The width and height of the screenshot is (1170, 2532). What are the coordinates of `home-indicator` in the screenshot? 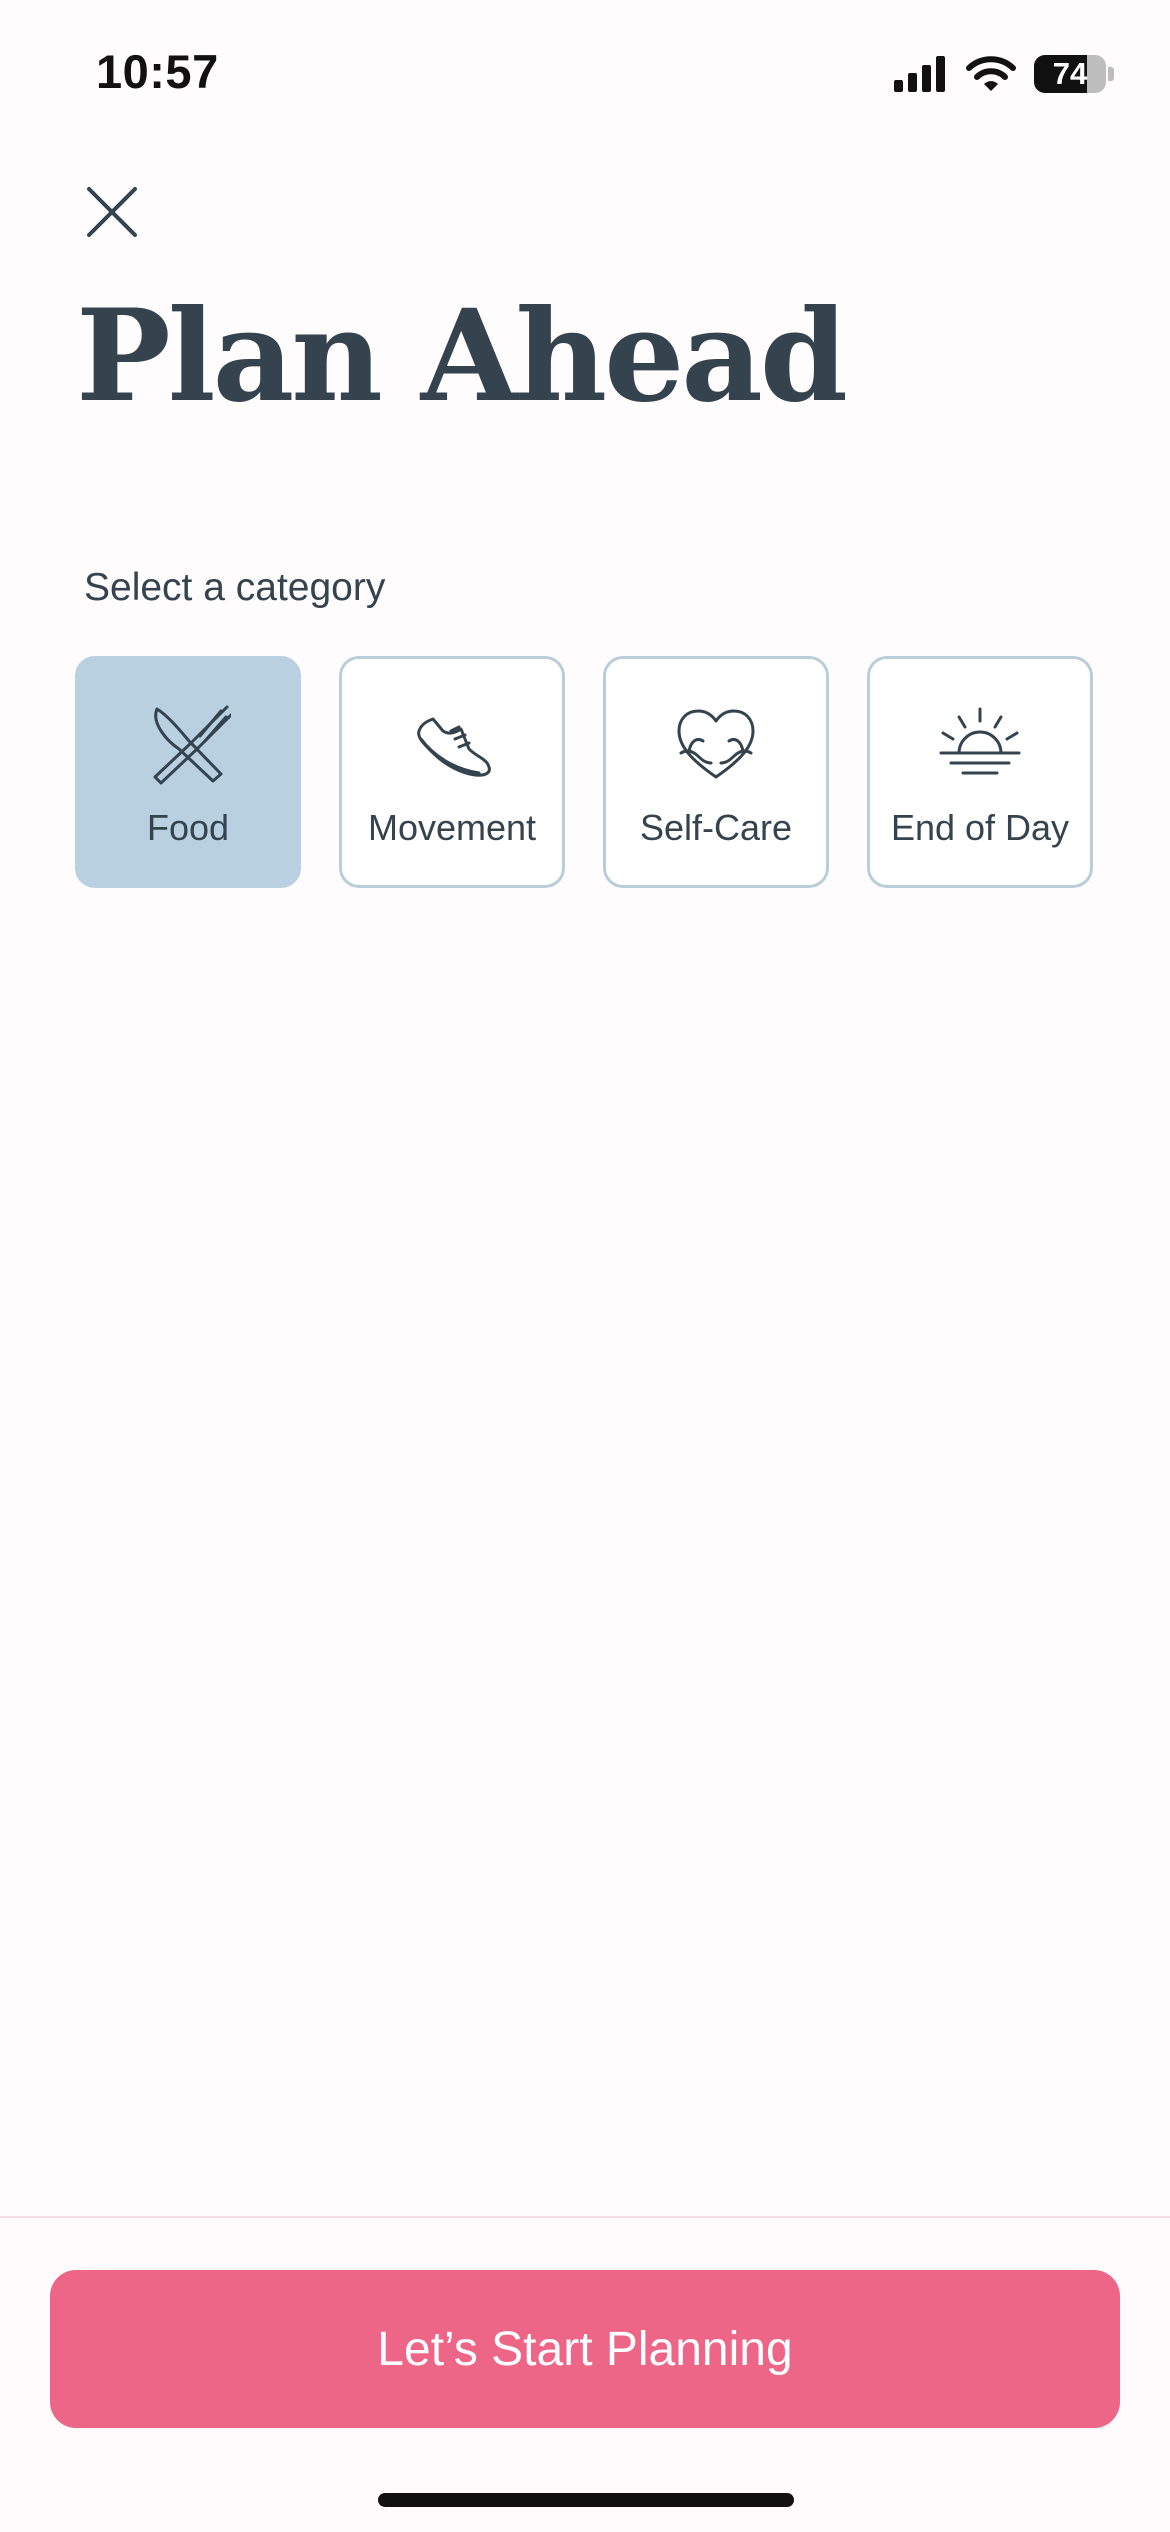 It's located at (586, 2500).